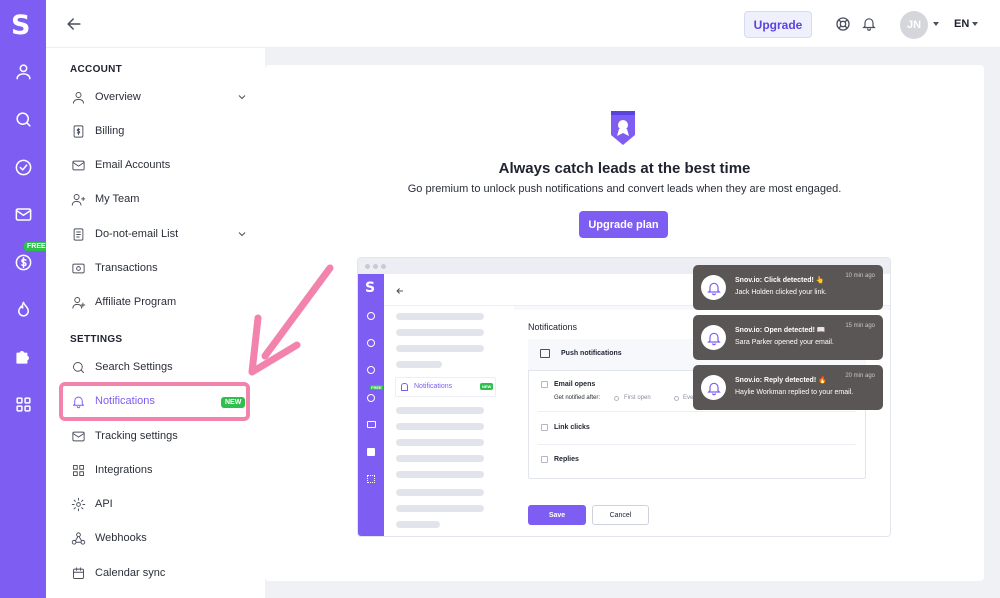  Describe the element at coordinates (159, 504) in the screenshot. I see `sidebar-item-api: API` at that location.